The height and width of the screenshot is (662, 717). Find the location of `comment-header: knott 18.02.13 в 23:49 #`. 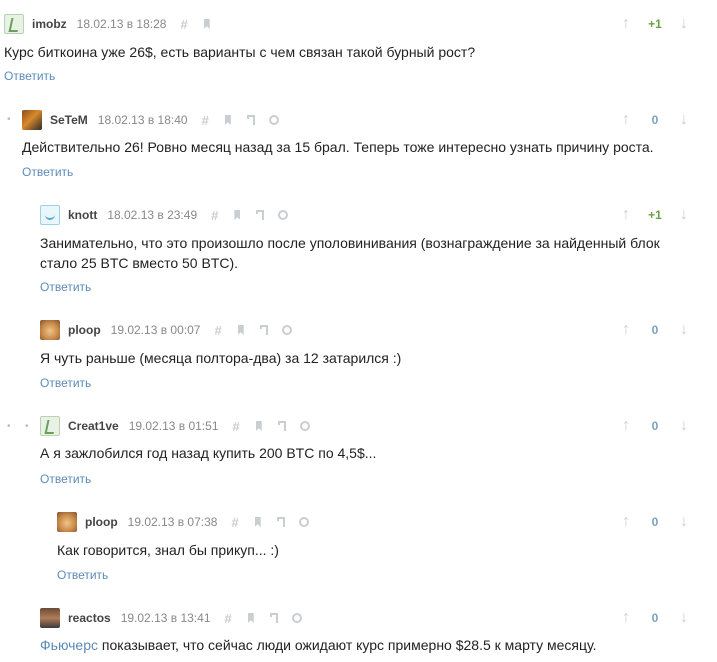

comment-header: knott 18.02.13 в 23:49 # is located at coordinates (164, 215).